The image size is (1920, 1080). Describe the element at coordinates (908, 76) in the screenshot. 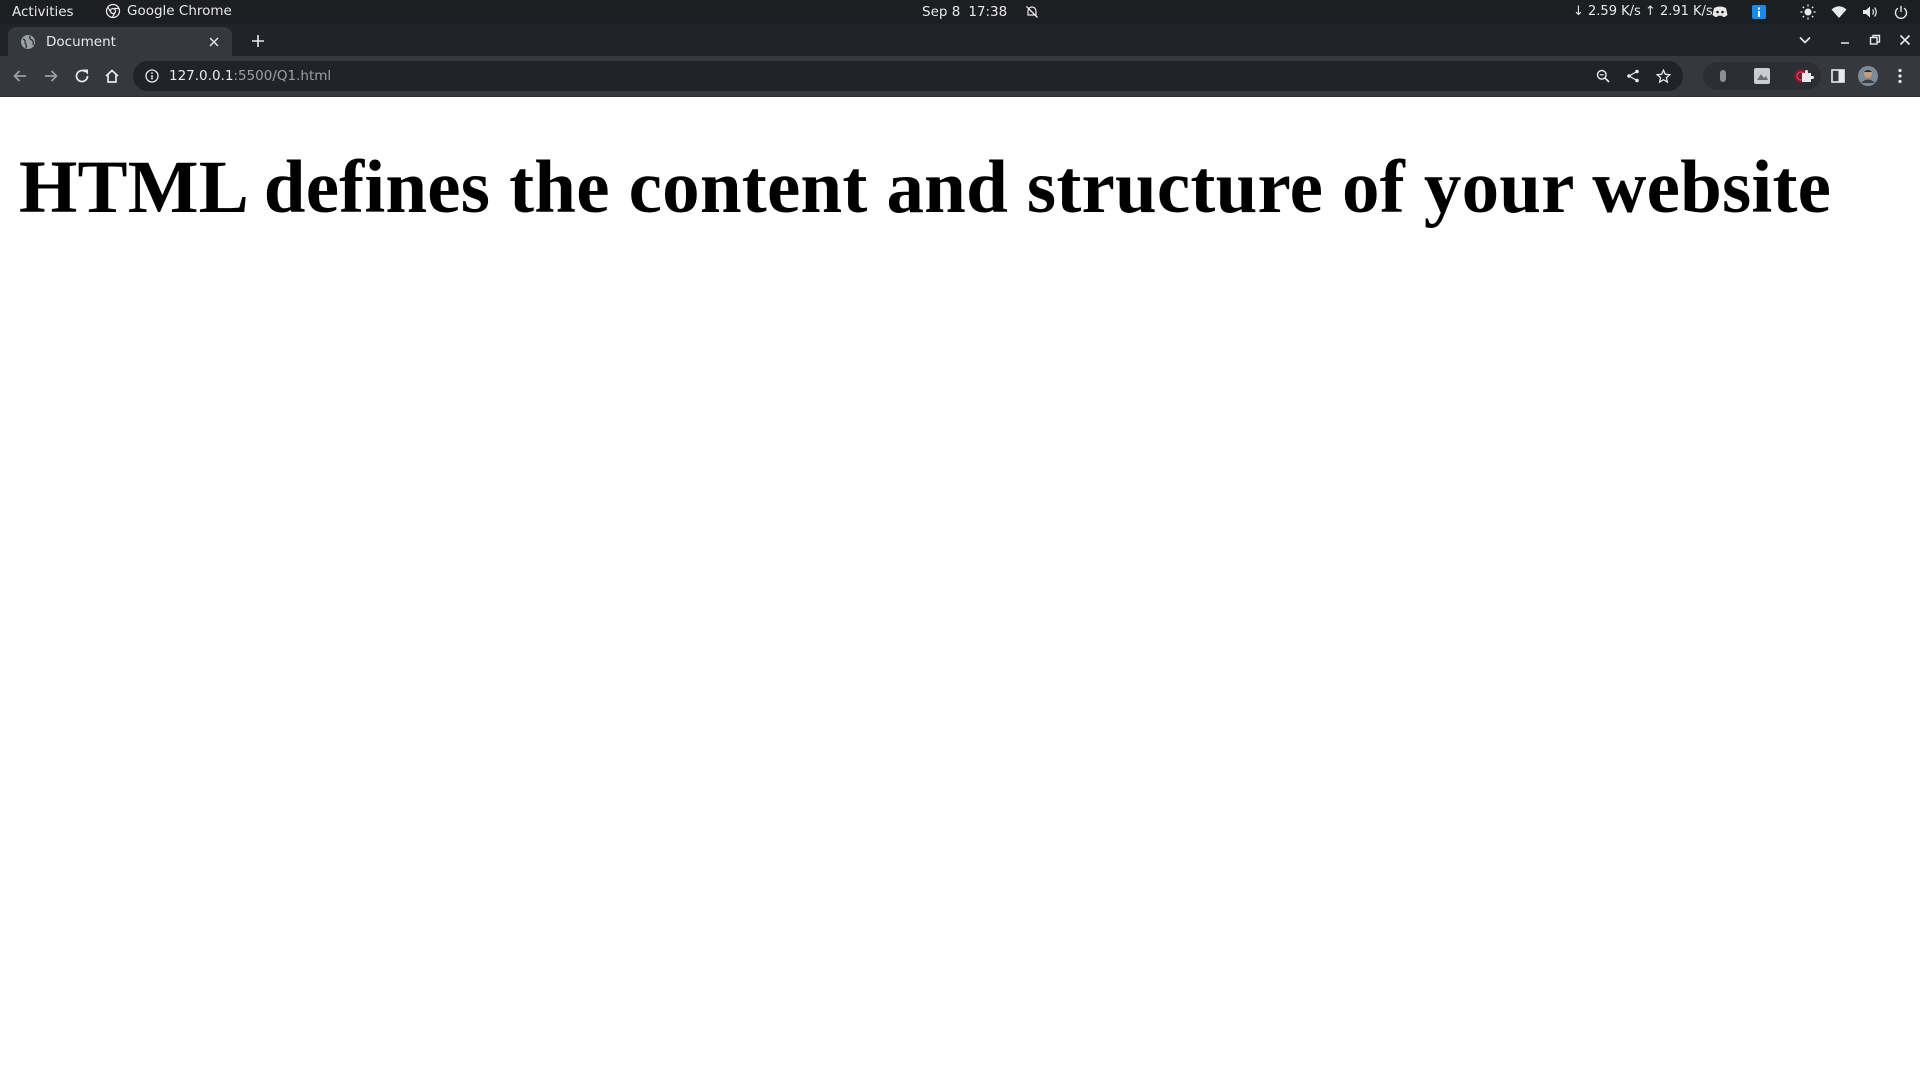

I see `address-bar: 127.0.0.1:5500/Q1.html` at that location.